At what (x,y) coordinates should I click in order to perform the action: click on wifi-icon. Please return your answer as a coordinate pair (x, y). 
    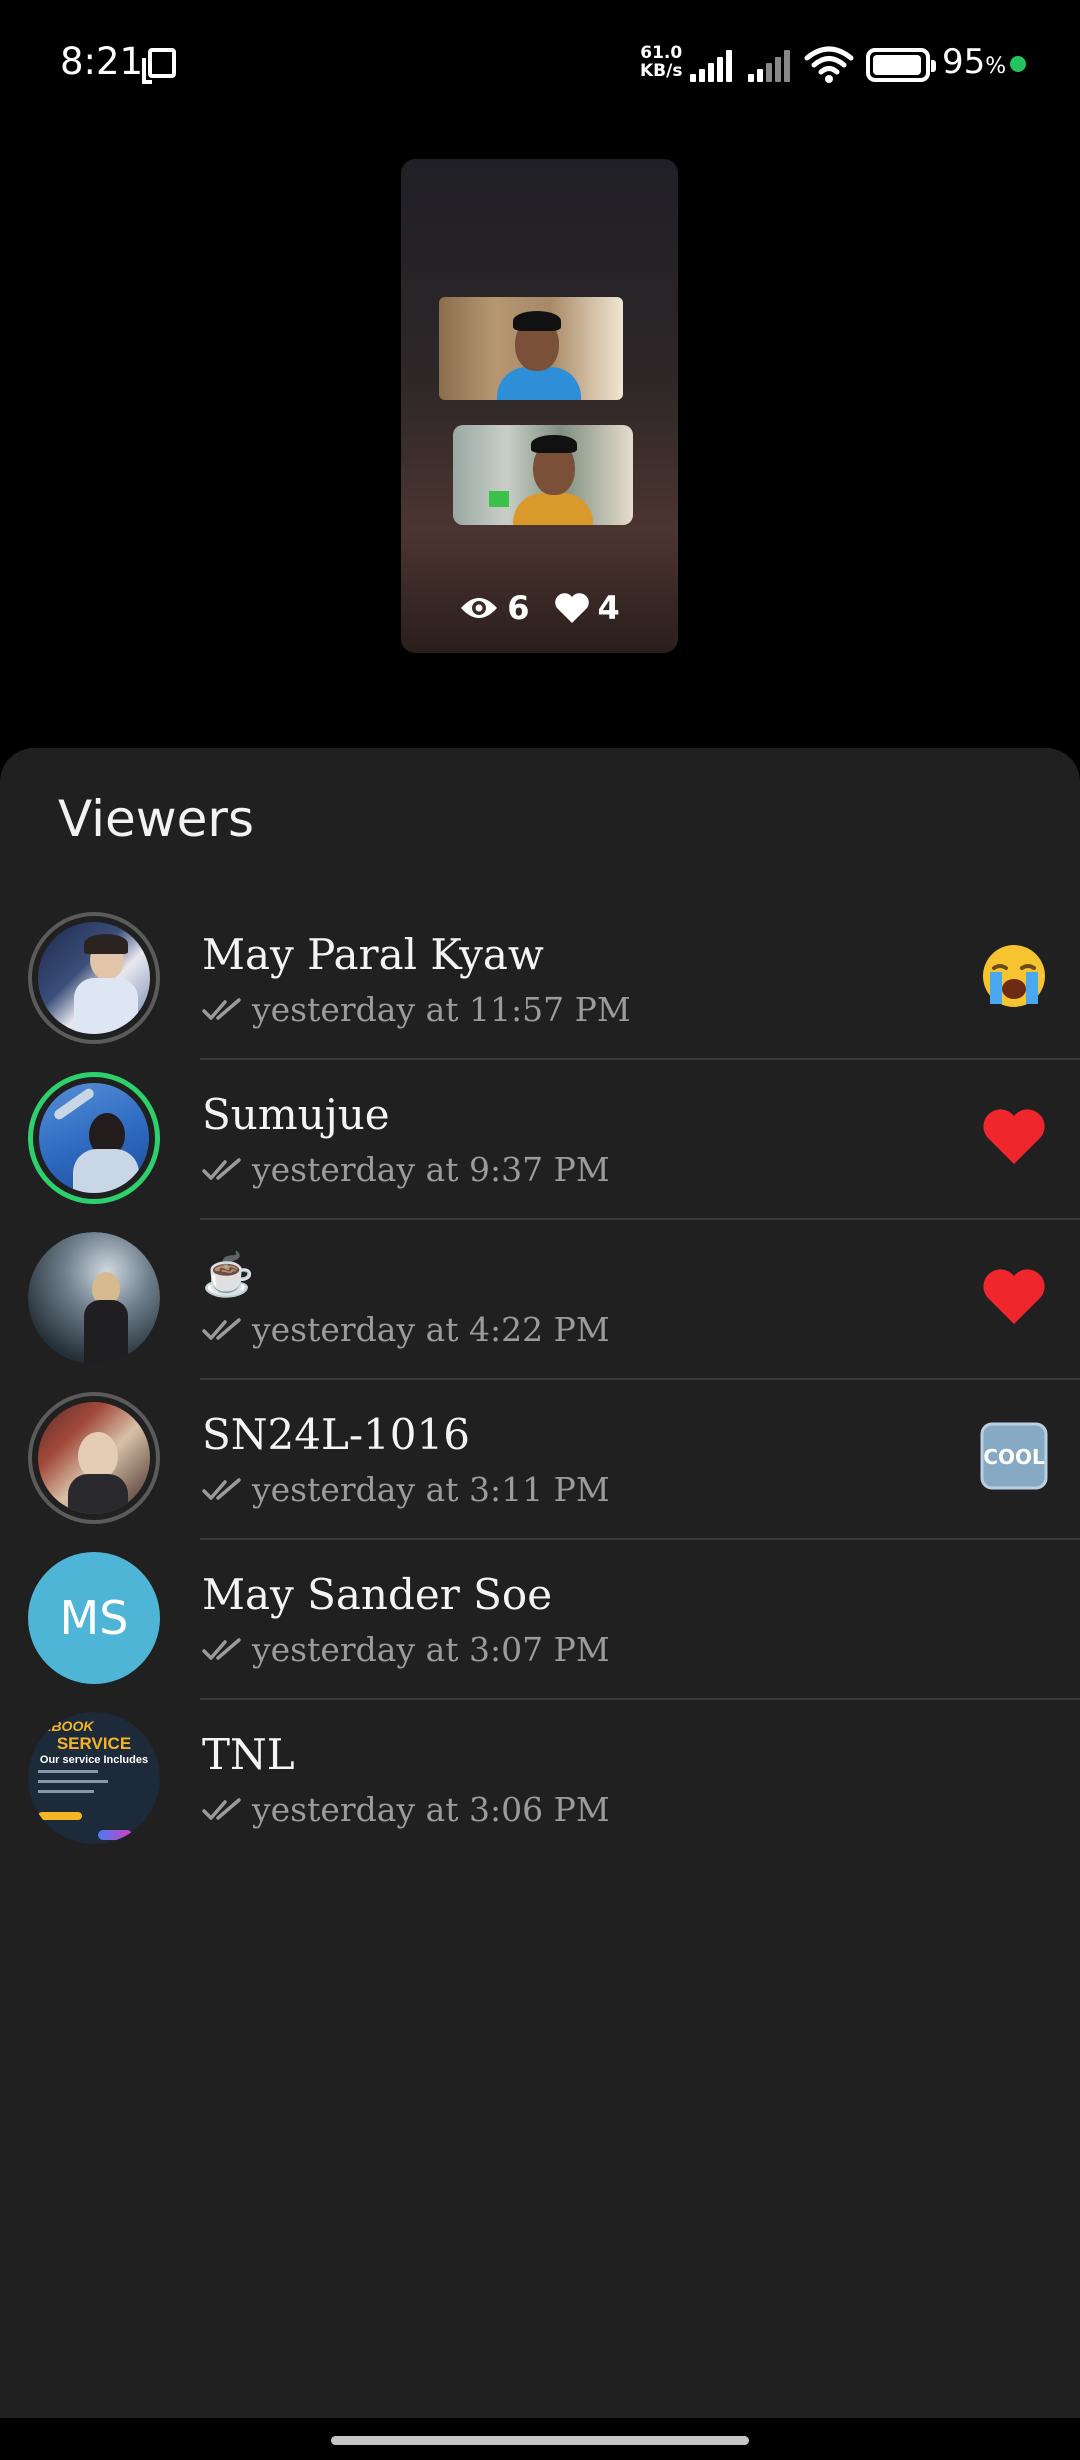
    Looking at the image, I should click on (829, 64).